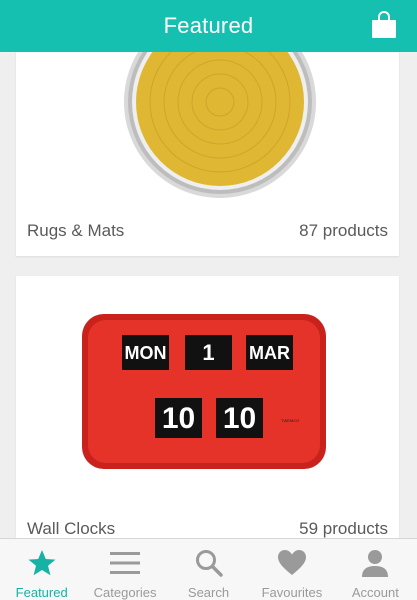  What do you see at coordinates (220, 125) in the screenshot?
I see `rug-image` at bounding box center [220, 125].